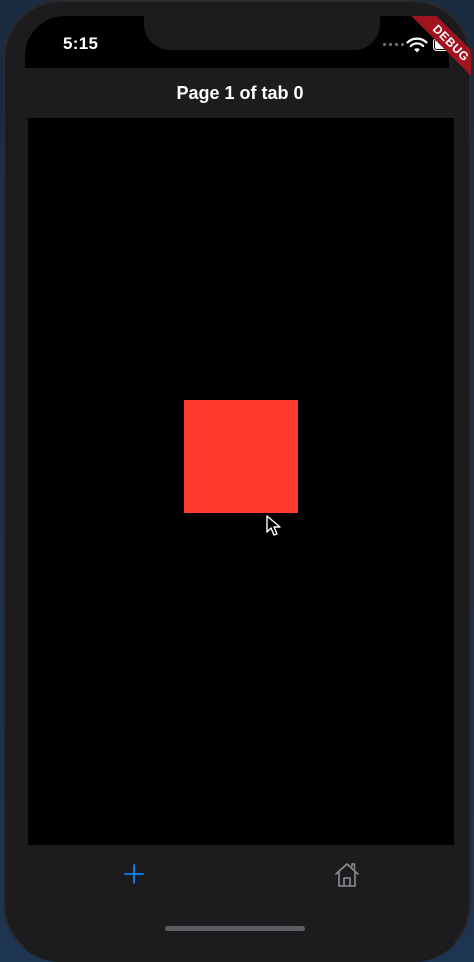 This screenshot has width=474, height=962. Describe the element at coordinates (235, 928) in the screenshot. I see `home-indicator` at that location.